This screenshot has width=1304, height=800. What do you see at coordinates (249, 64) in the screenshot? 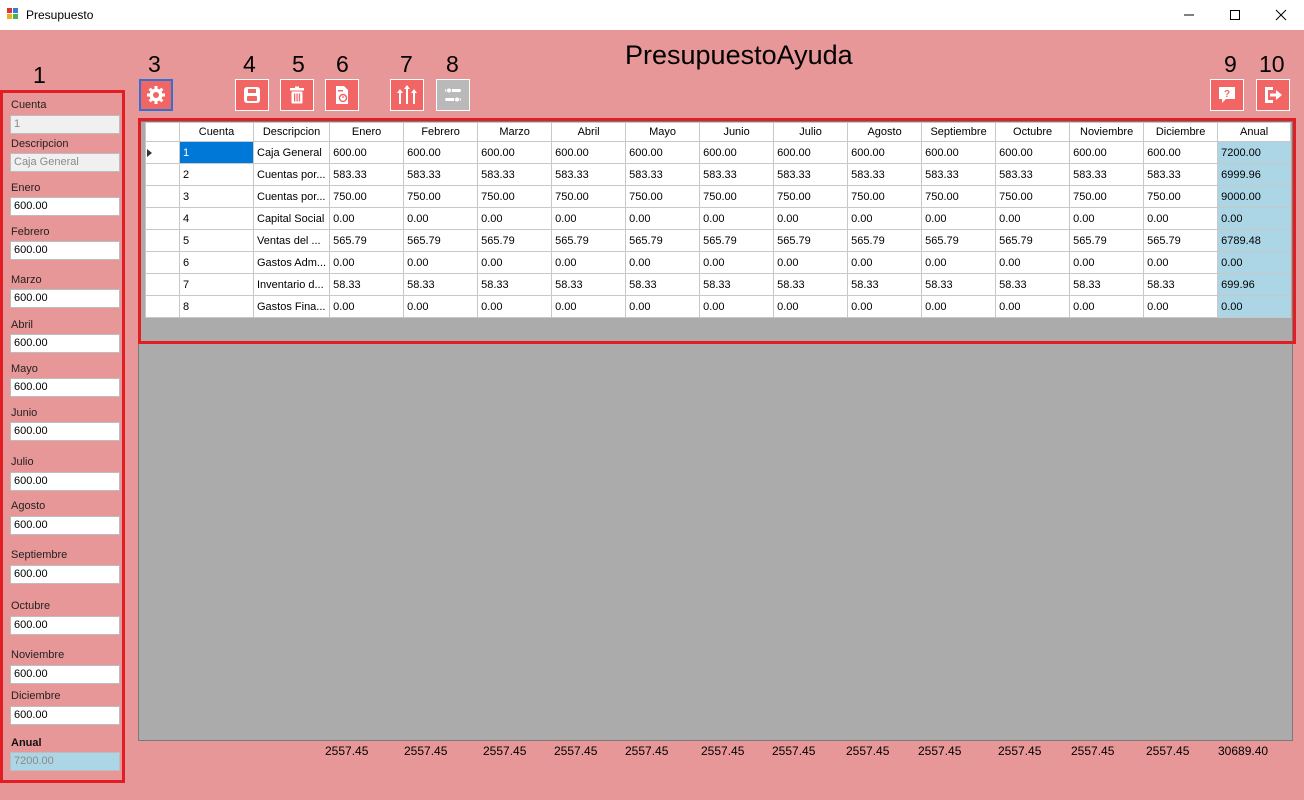
I see `annotation-number: 4` at bounding box center [249, 64].